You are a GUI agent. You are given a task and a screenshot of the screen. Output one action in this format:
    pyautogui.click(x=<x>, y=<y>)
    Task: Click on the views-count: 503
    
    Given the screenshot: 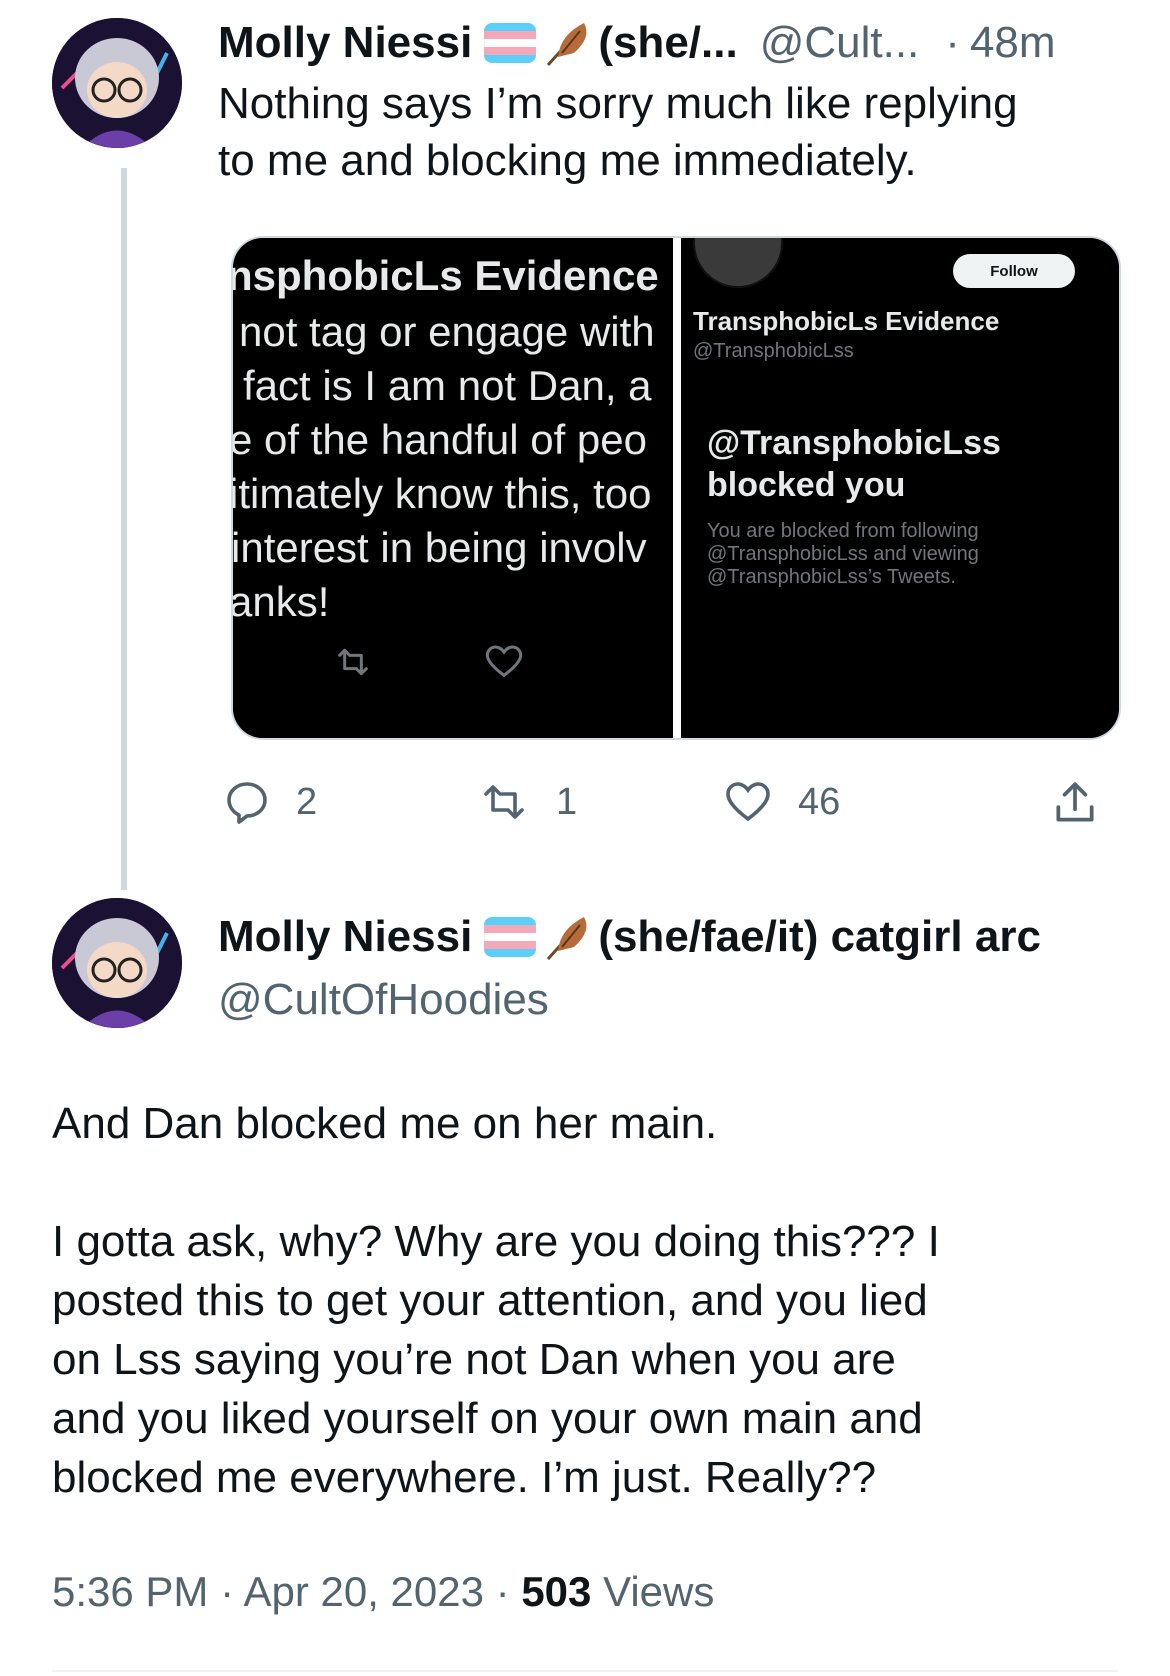 What is the action you would take?
    pyautogui.click(x=556, y=1591)
    